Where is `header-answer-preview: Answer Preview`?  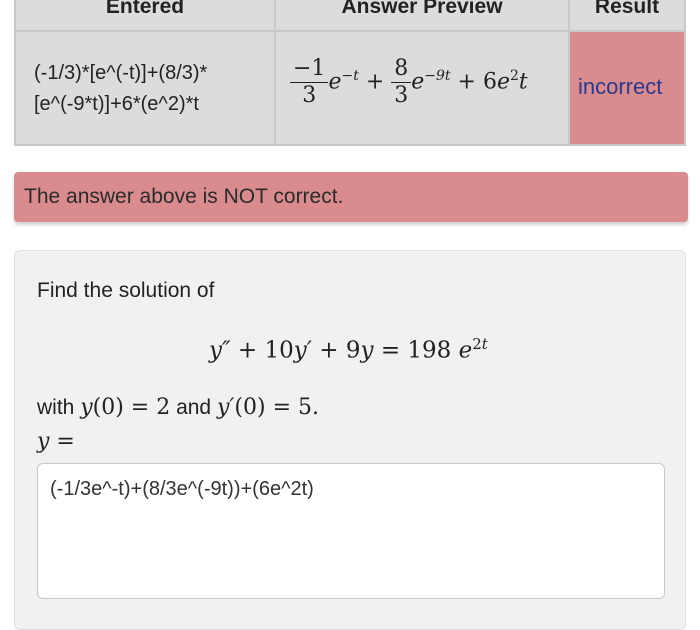
header-answer-preview: Answer Preview is located at coordinates (422, 16).